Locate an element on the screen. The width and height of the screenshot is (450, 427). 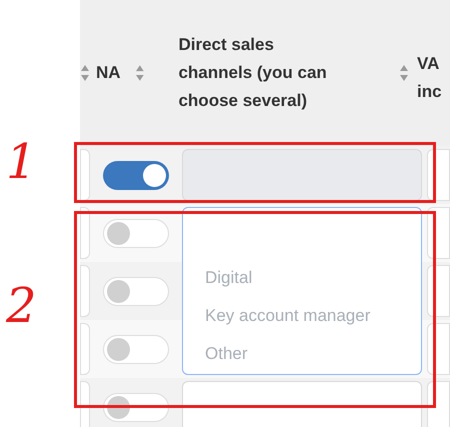
column-header: Direct sales channels (you can choose several) is located at coordinates (285, 73).